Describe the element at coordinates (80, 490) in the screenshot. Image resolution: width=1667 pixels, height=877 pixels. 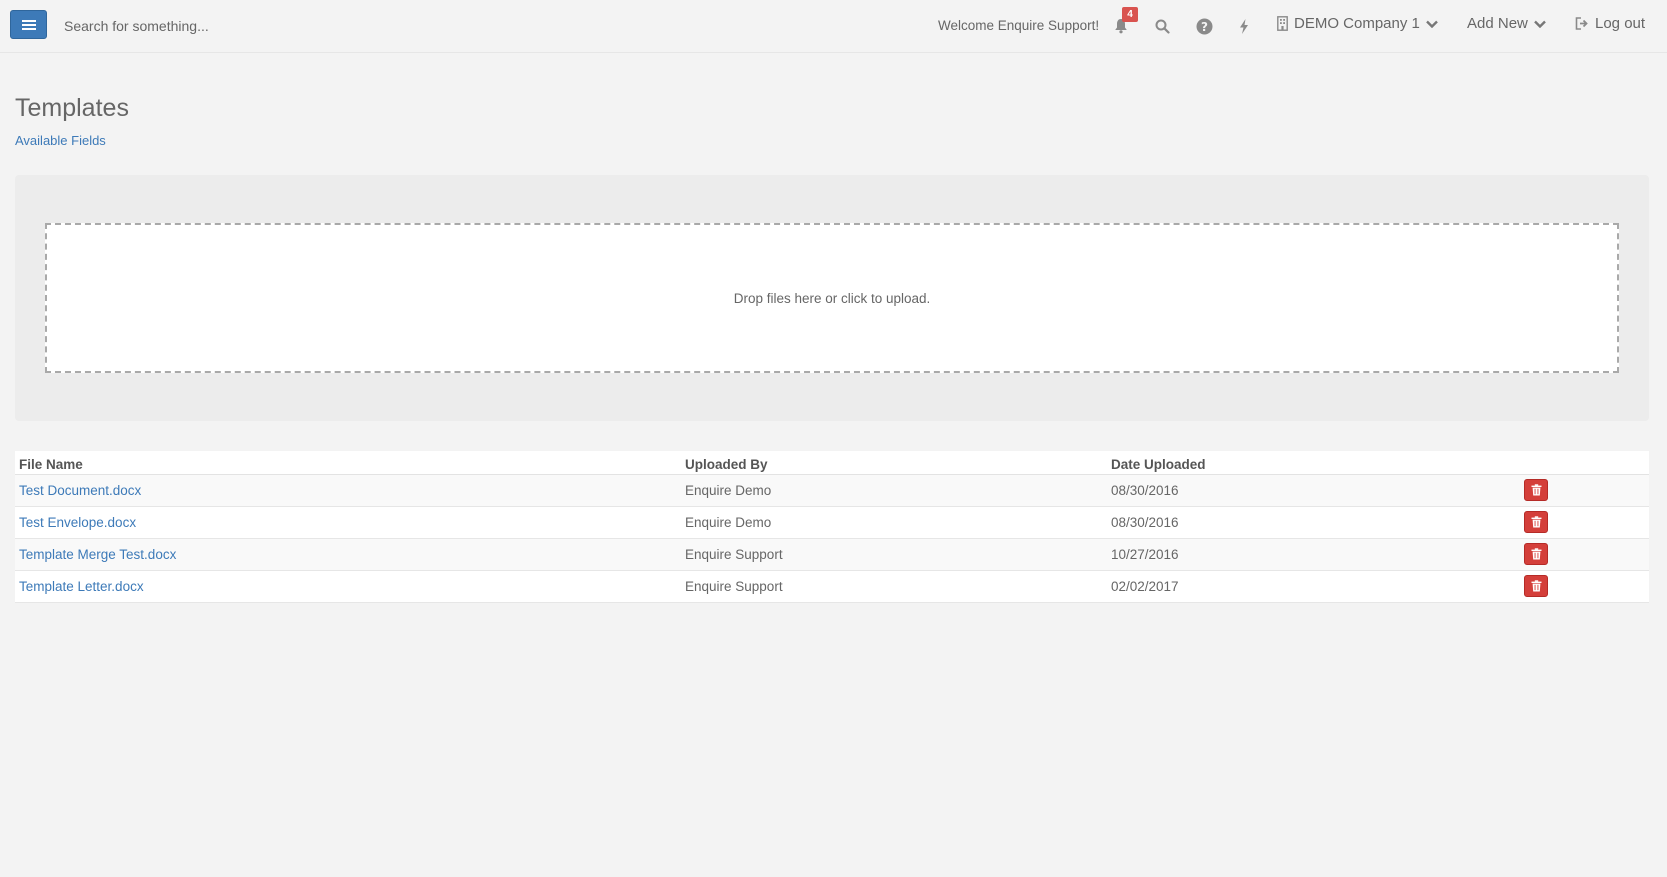
I see `file-name-link: Test Document.docx` at that location.